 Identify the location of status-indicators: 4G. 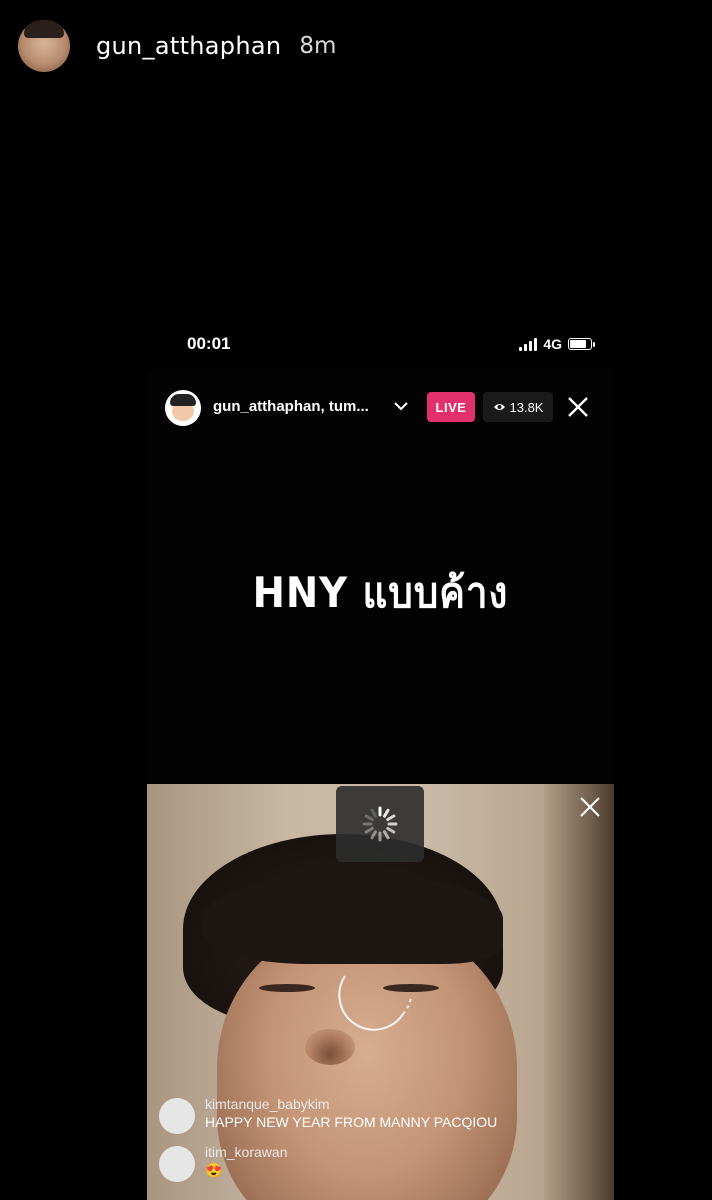
(557, 344).